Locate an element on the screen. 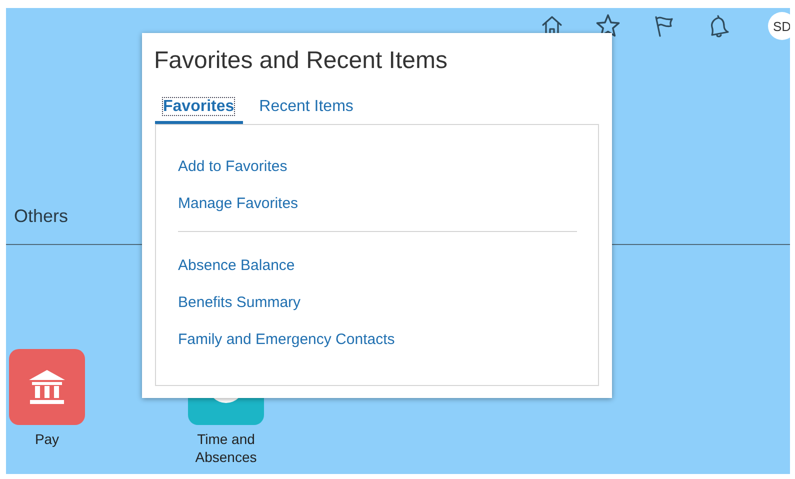 Image resolution: width=795 pixels, height=479 pixels. app-tile is located at coordinates (47, 387).